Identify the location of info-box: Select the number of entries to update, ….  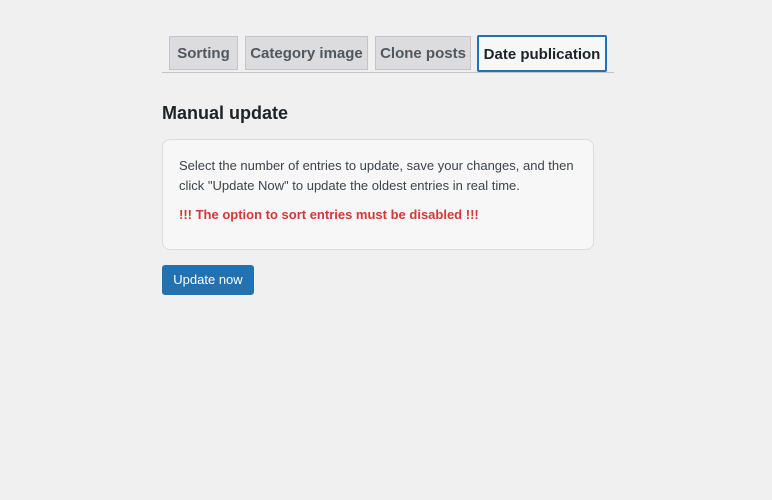
(378, 194).